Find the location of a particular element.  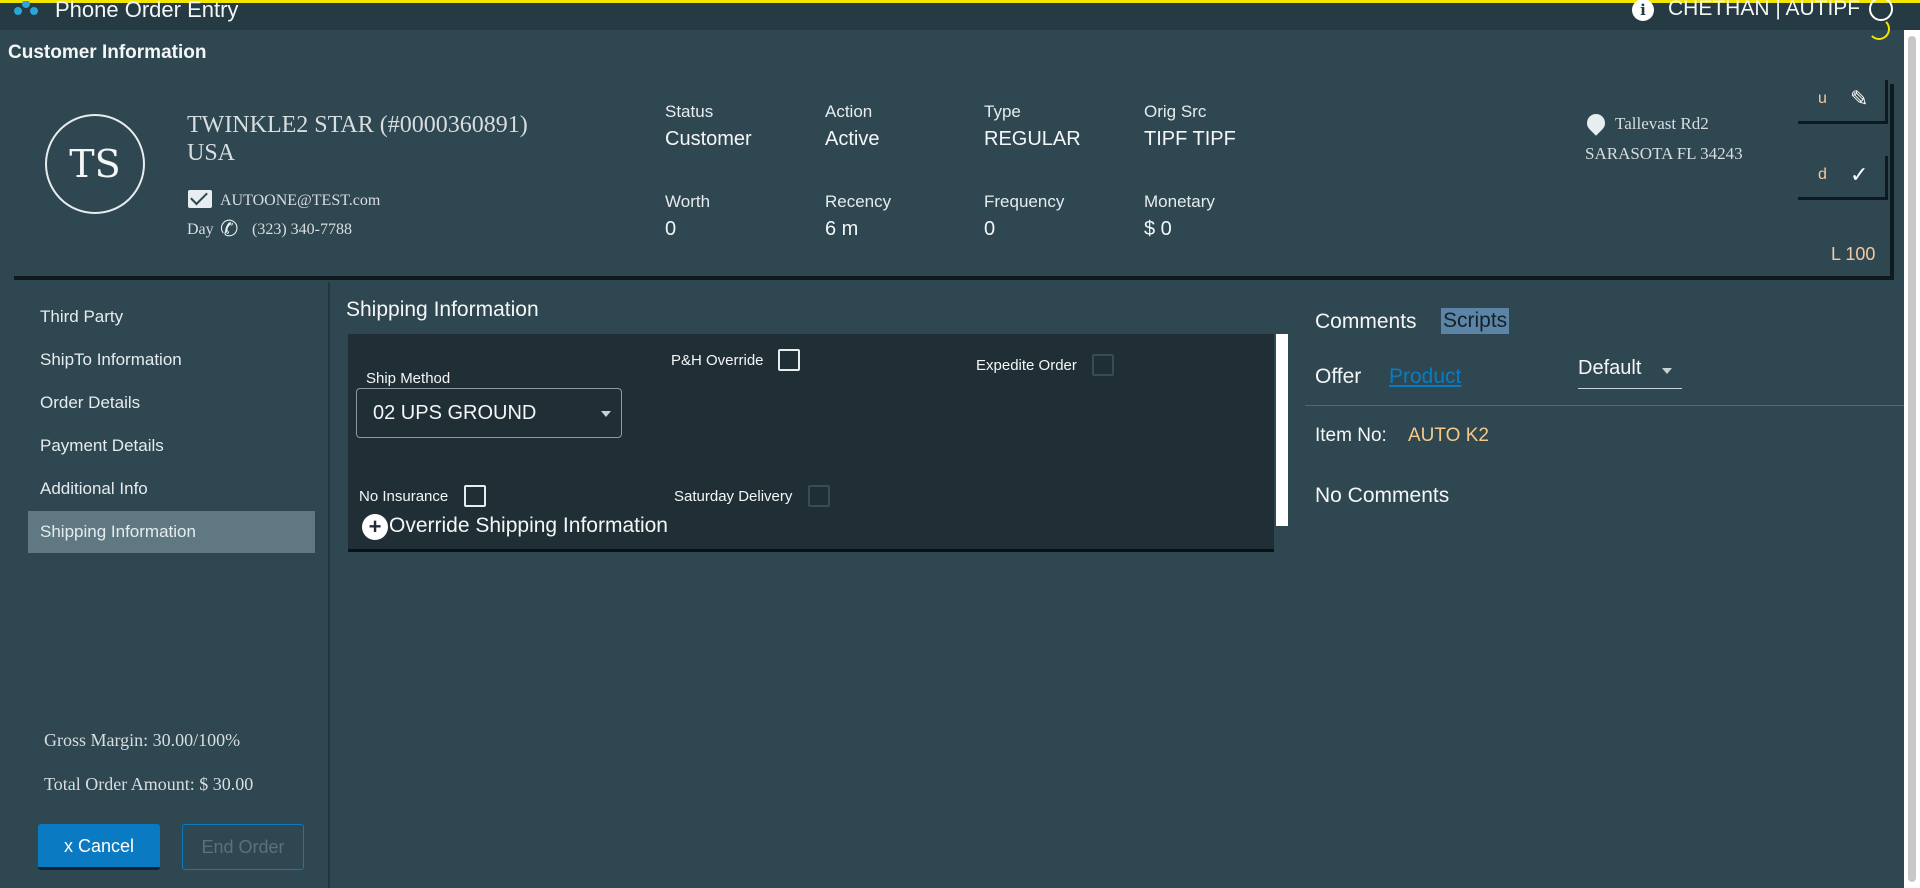

phone-type-label: Day is located at coordinates (200, 229).